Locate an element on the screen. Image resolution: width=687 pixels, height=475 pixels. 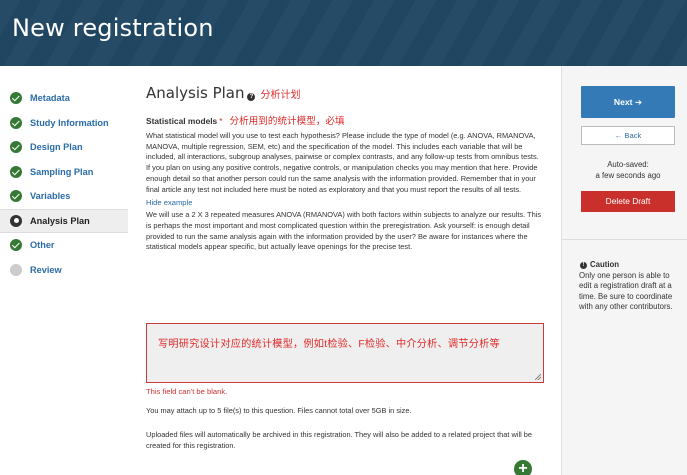
step-analysis-plan: Analysis Plan is located at coordinates (64, 220).